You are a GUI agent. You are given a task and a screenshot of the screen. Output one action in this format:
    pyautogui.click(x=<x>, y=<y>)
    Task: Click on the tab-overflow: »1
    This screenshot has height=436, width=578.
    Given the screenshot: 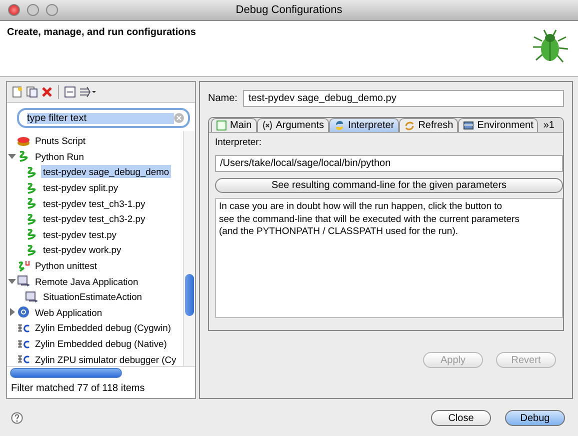 What is the action you would take?
    pyautogui.click(x=546, y=125)
    